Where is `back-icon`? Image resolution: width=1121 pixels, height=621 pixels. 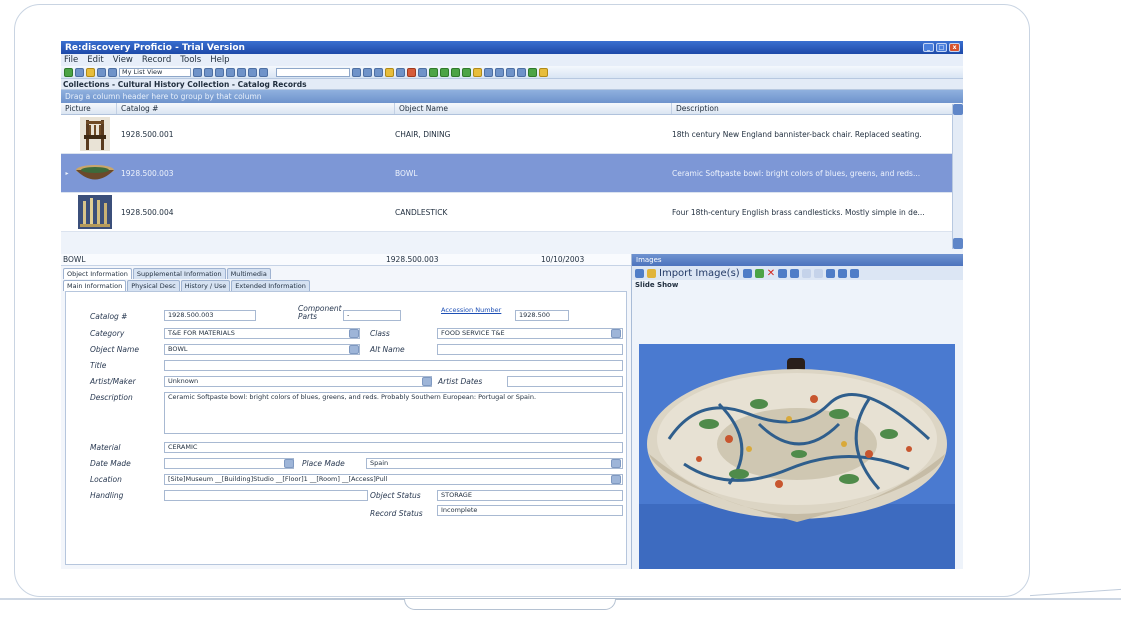 back-icon is located at coordinates (68, 72).